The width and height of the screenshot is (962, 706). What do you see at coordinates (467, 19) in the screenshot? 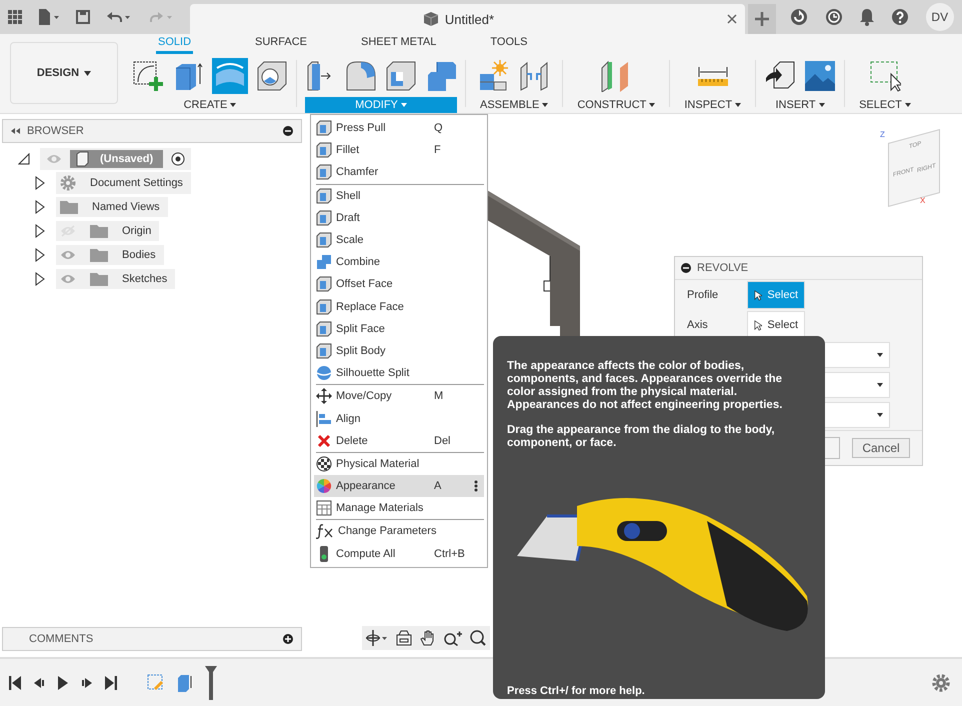
I see `document-tab: Untitled*` at bounding box center [467, 19].